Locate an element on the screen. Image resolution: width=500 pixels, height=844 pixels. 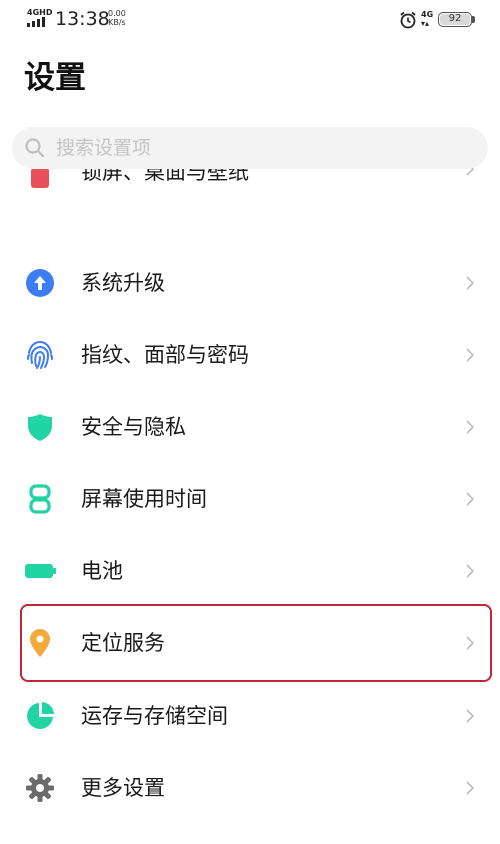
menu-item-label: 定位服务 is located at coordinates (123, 643).